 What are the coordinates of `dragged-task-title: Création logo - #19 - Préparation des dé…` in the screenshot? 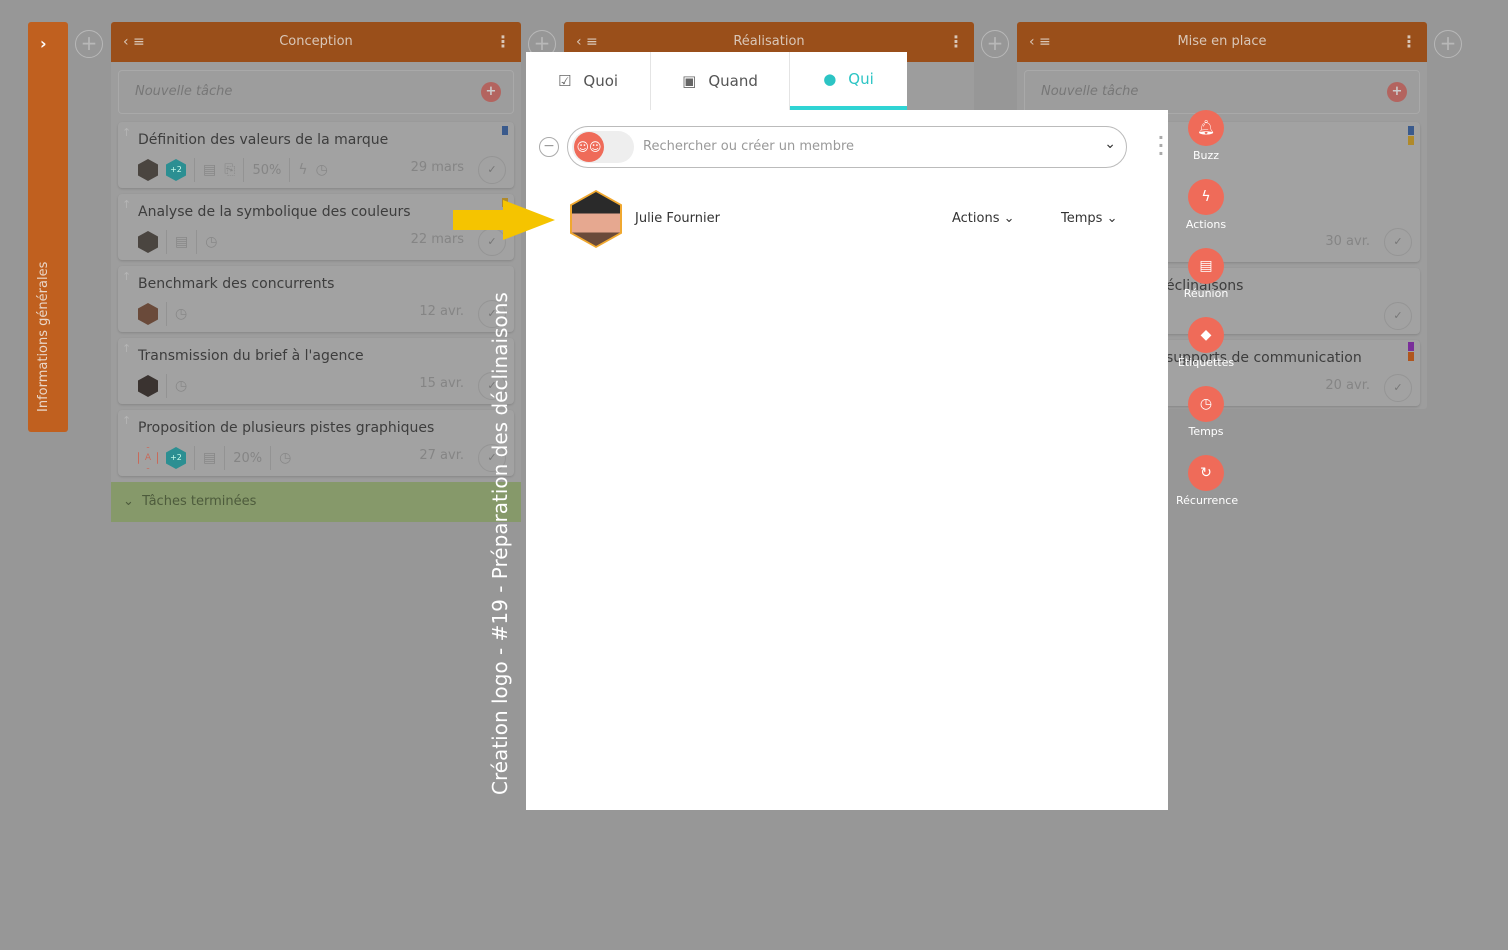 It's located at (500, 543).